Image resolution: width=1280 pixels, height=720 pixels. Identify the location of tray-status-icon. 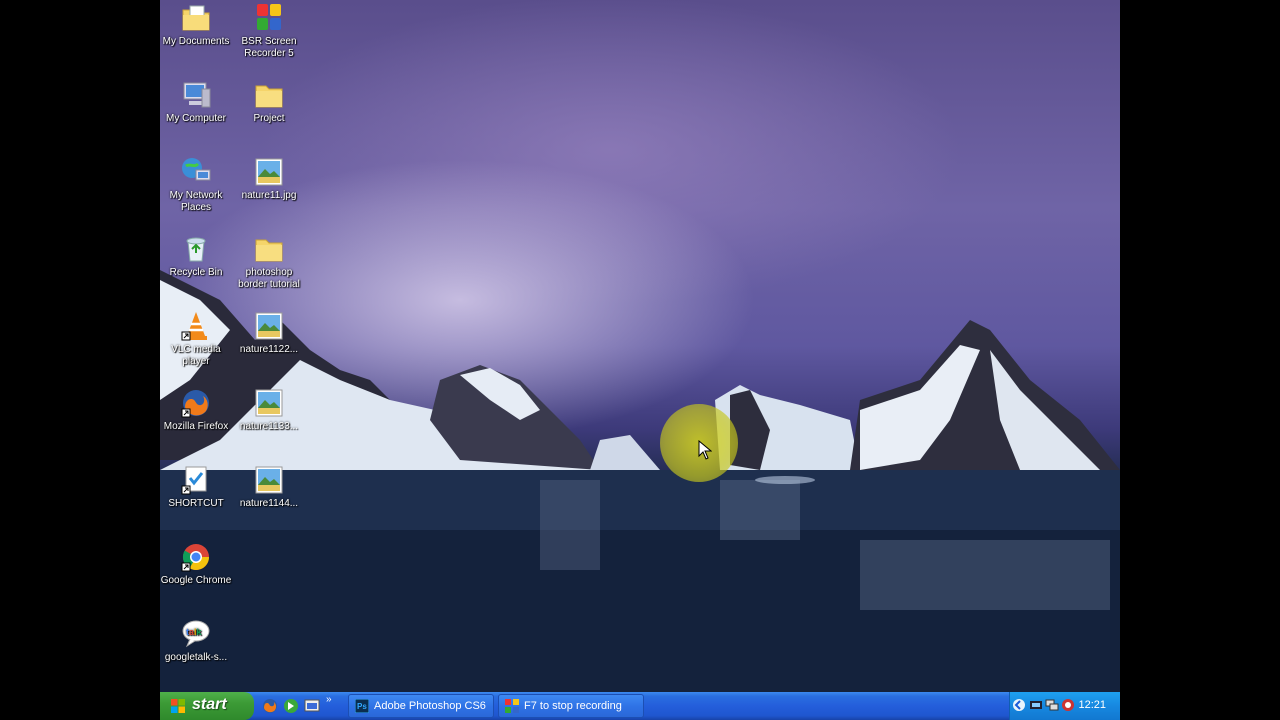
(1068, 705).